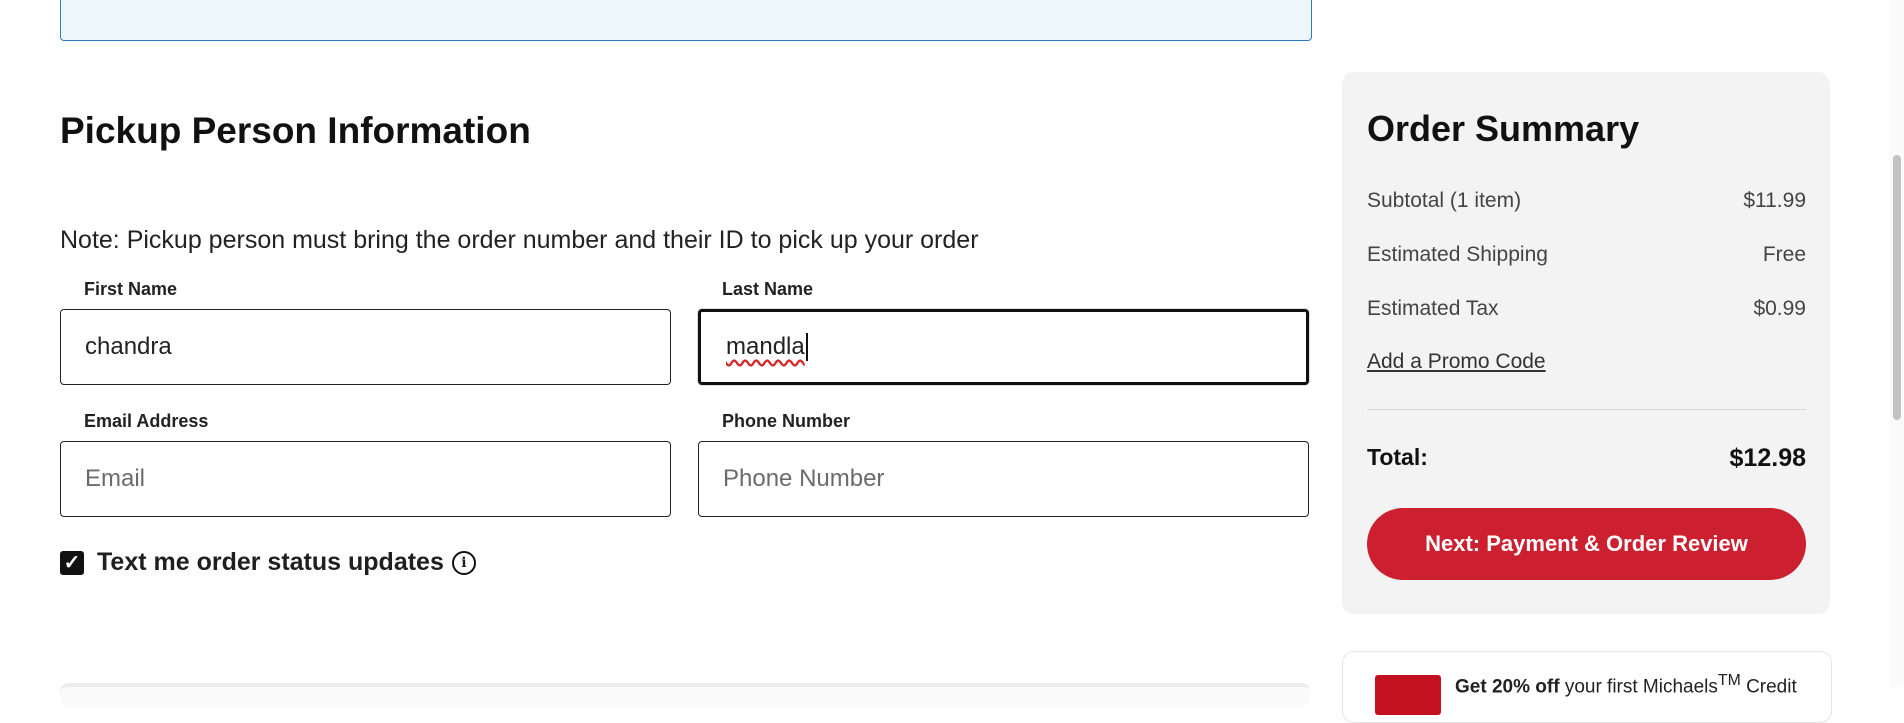  Describe the element at coordinates (768, 289) in the screenshot. I see `last-name-label: Last Name` at that location.